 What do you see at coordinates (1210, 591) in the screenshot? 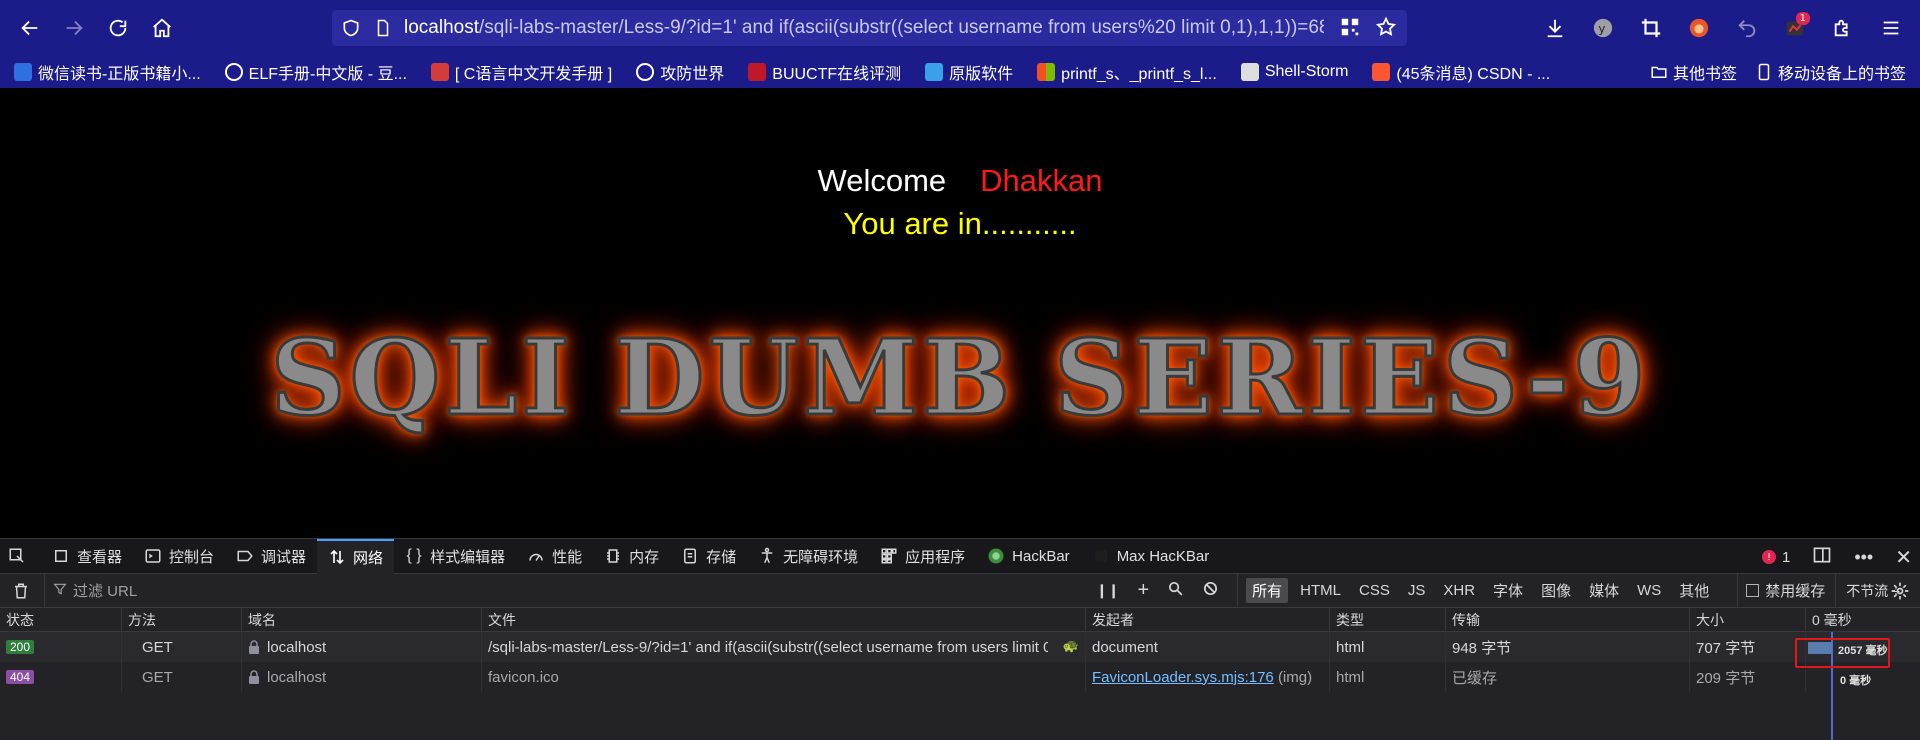
I see `block-icon` at bounding box center [1210, 591].